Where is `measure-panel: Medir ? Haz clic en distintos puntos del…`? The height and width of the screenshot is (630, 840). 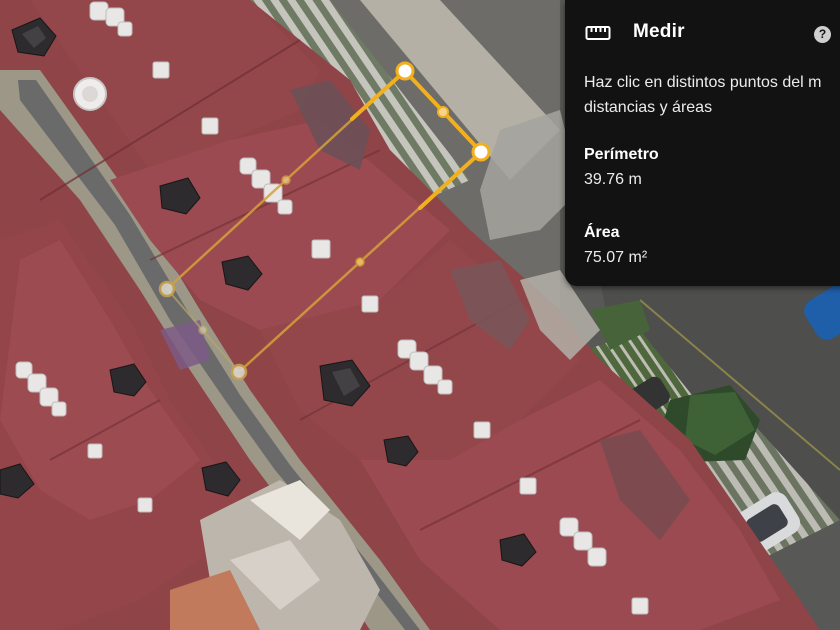
measure-panel: Medir ? Haz clic en distintos puntos del… is located at coordinates (702, 143).